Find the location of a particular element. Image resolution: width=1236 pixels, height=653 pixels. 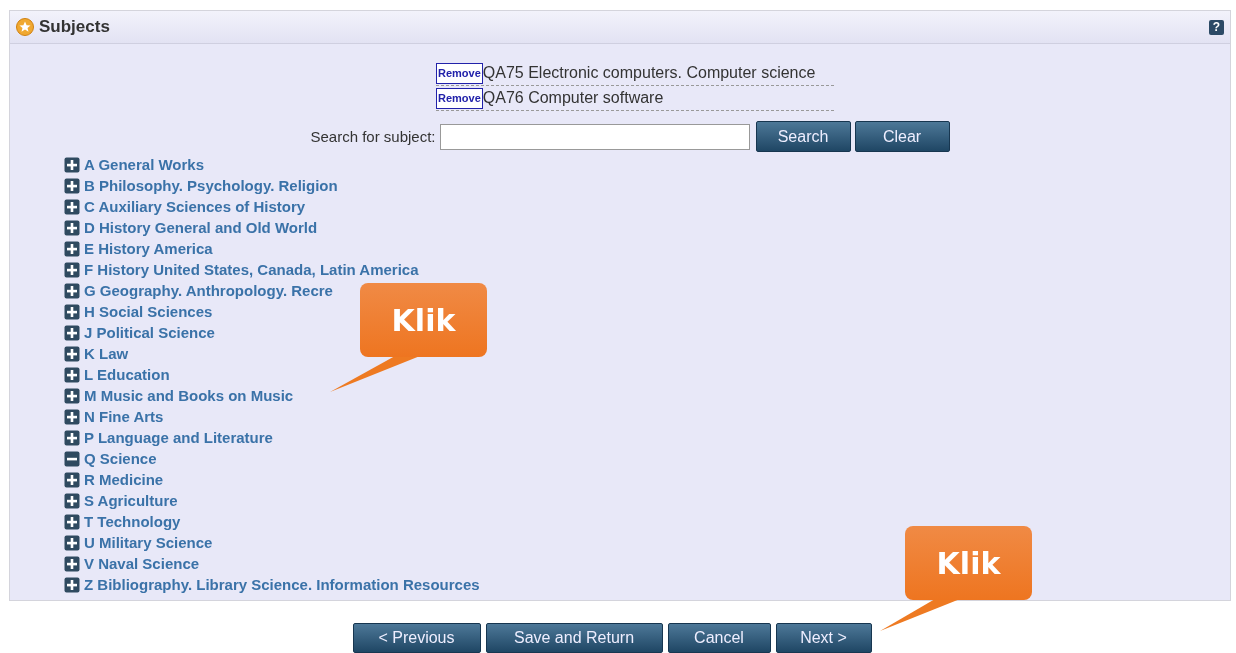

nav-button: Cancel is located at coordinates (719, 638).